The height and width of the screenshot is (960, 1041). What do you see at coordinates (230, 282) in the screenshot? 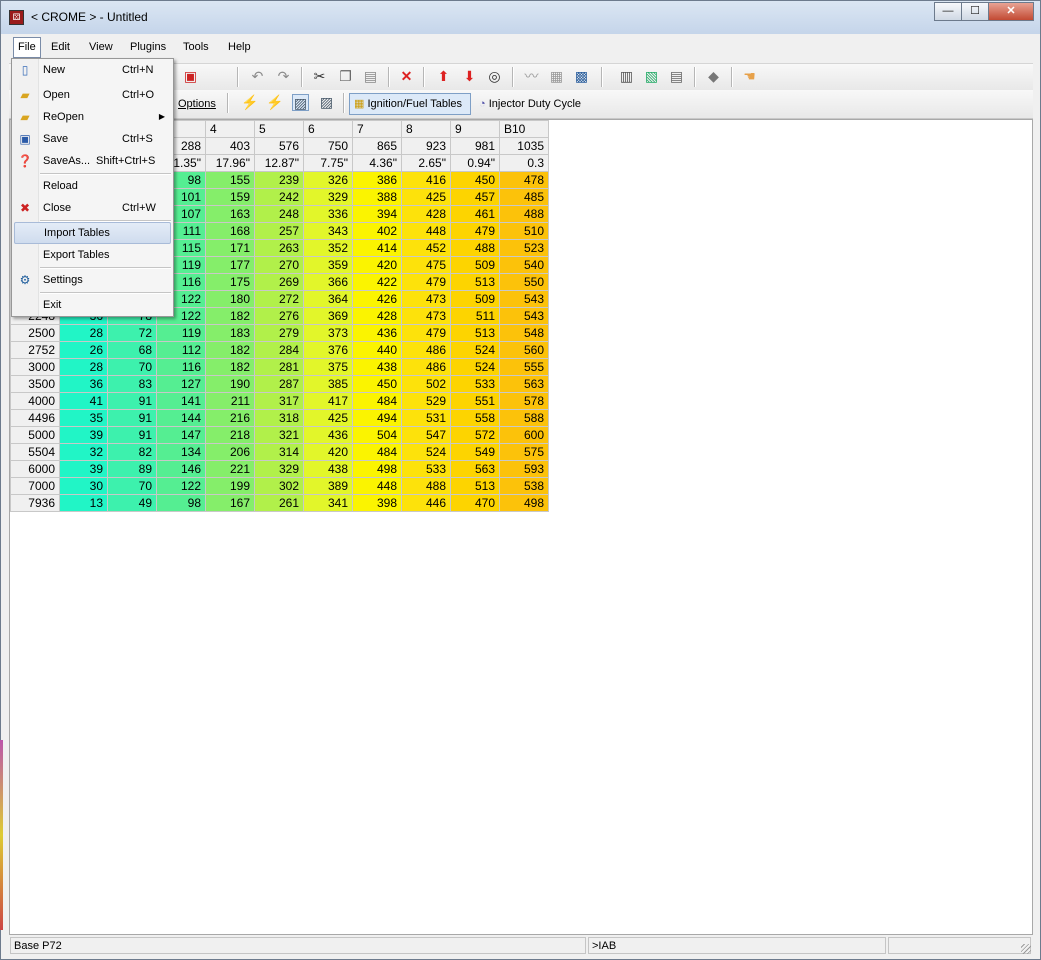
I see `table-cell: 175` at bounding box center [230, 282].